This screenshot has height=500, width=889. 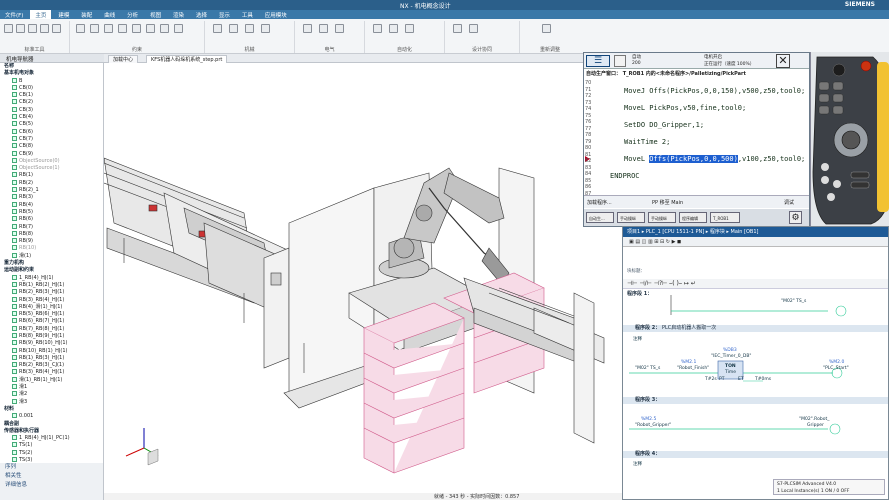 I want to click on menu-app-modules: 应用模块, so click(x=276, y=14).